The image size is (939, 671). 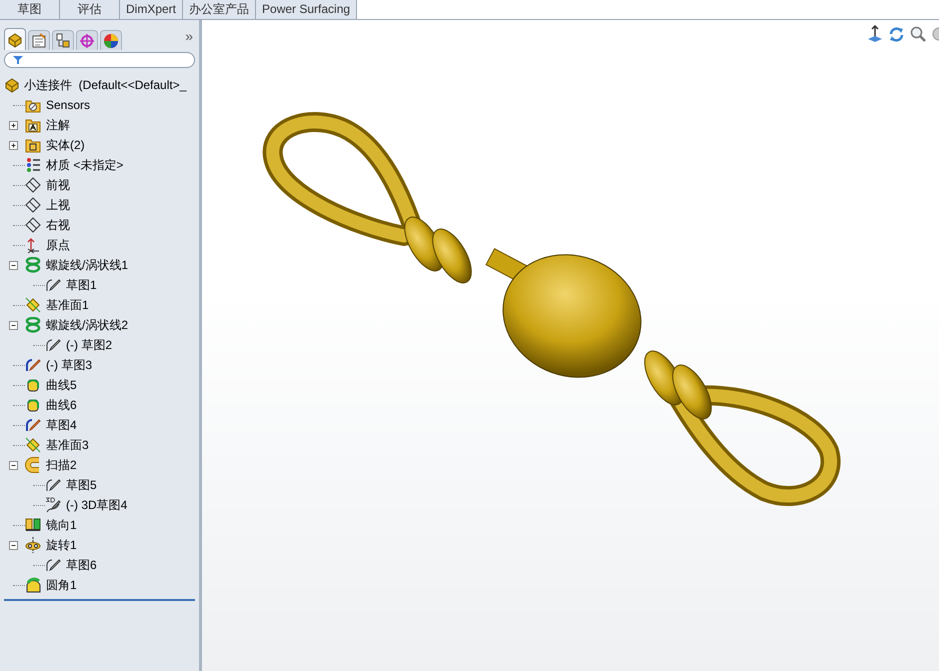 I want to click on tree-item-label: 草图4, so click(x=61, y=425).